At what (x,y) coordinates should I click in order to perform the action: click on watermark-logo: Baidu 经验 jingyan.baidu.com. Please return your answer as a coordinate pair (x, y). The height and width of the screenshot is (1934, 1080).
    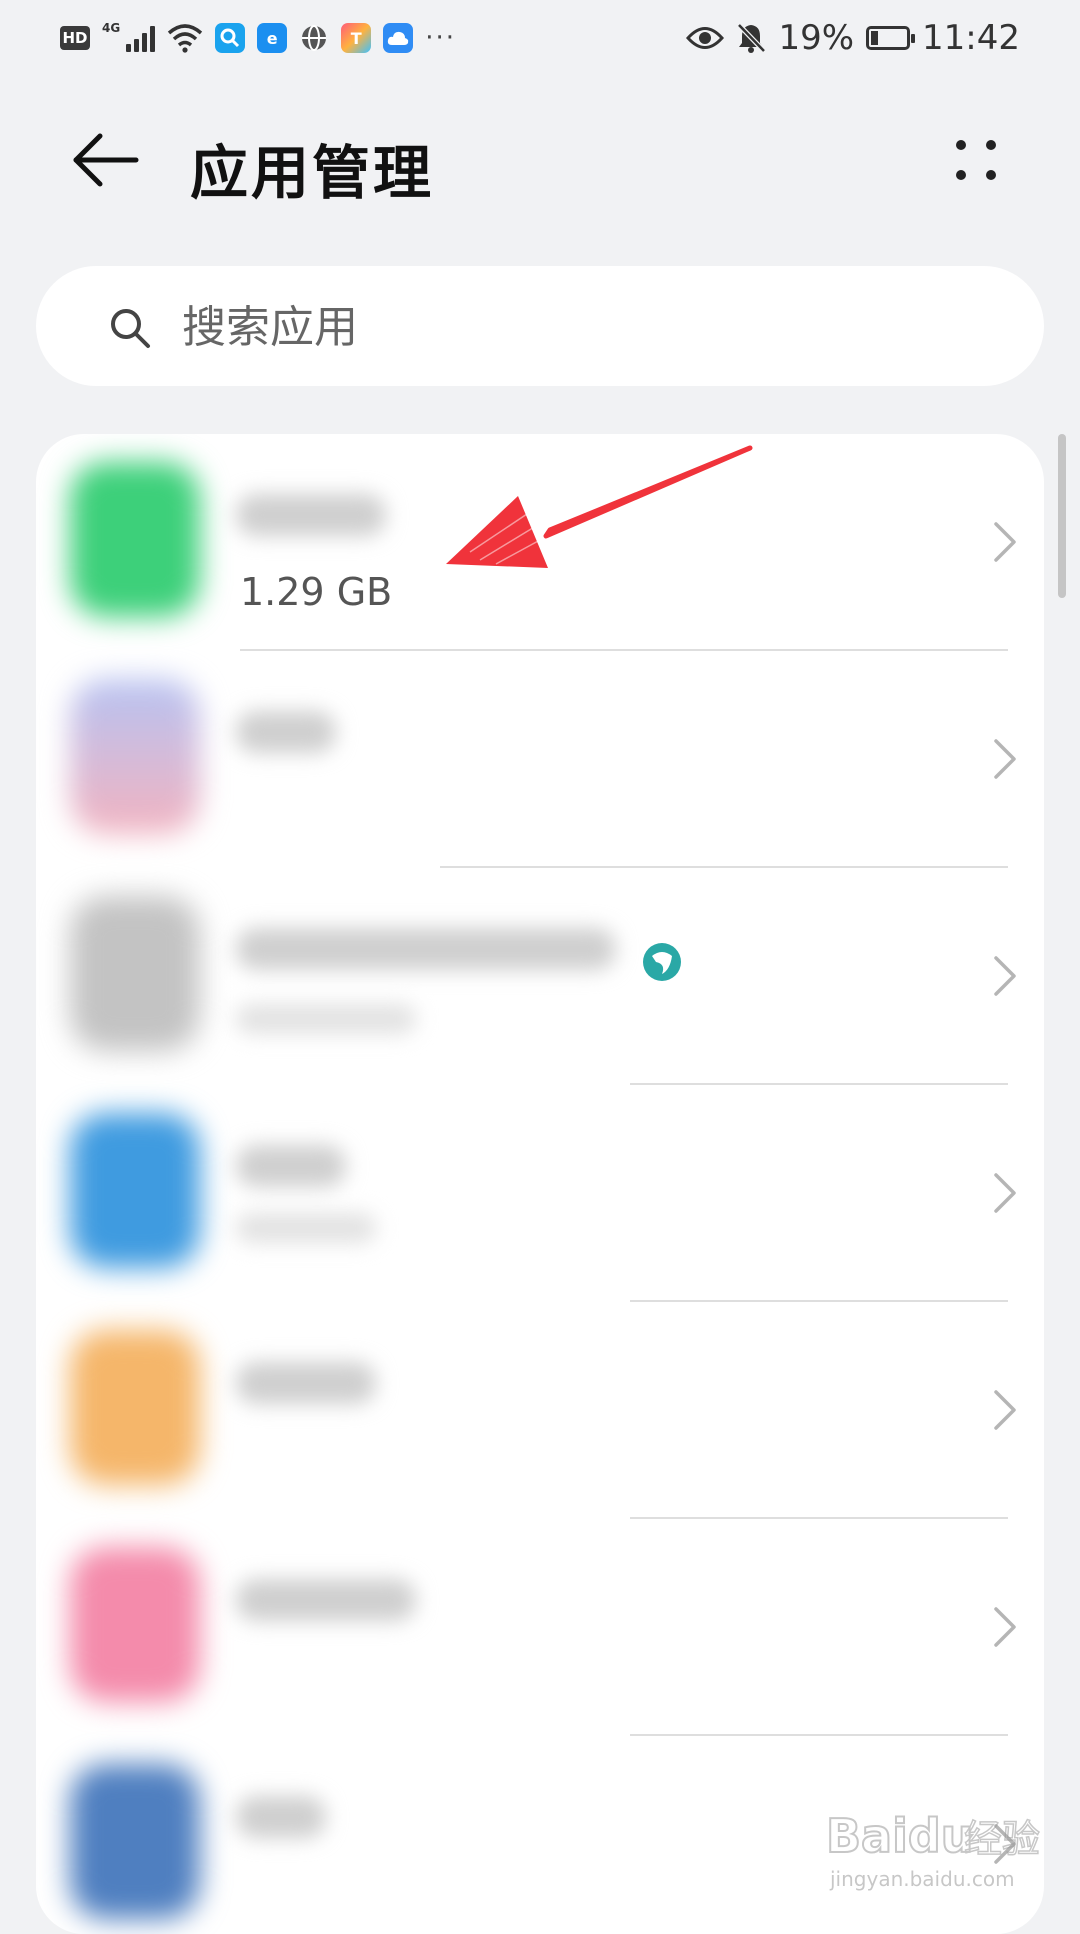
    Looking at the image, I should click on (933, 1849).